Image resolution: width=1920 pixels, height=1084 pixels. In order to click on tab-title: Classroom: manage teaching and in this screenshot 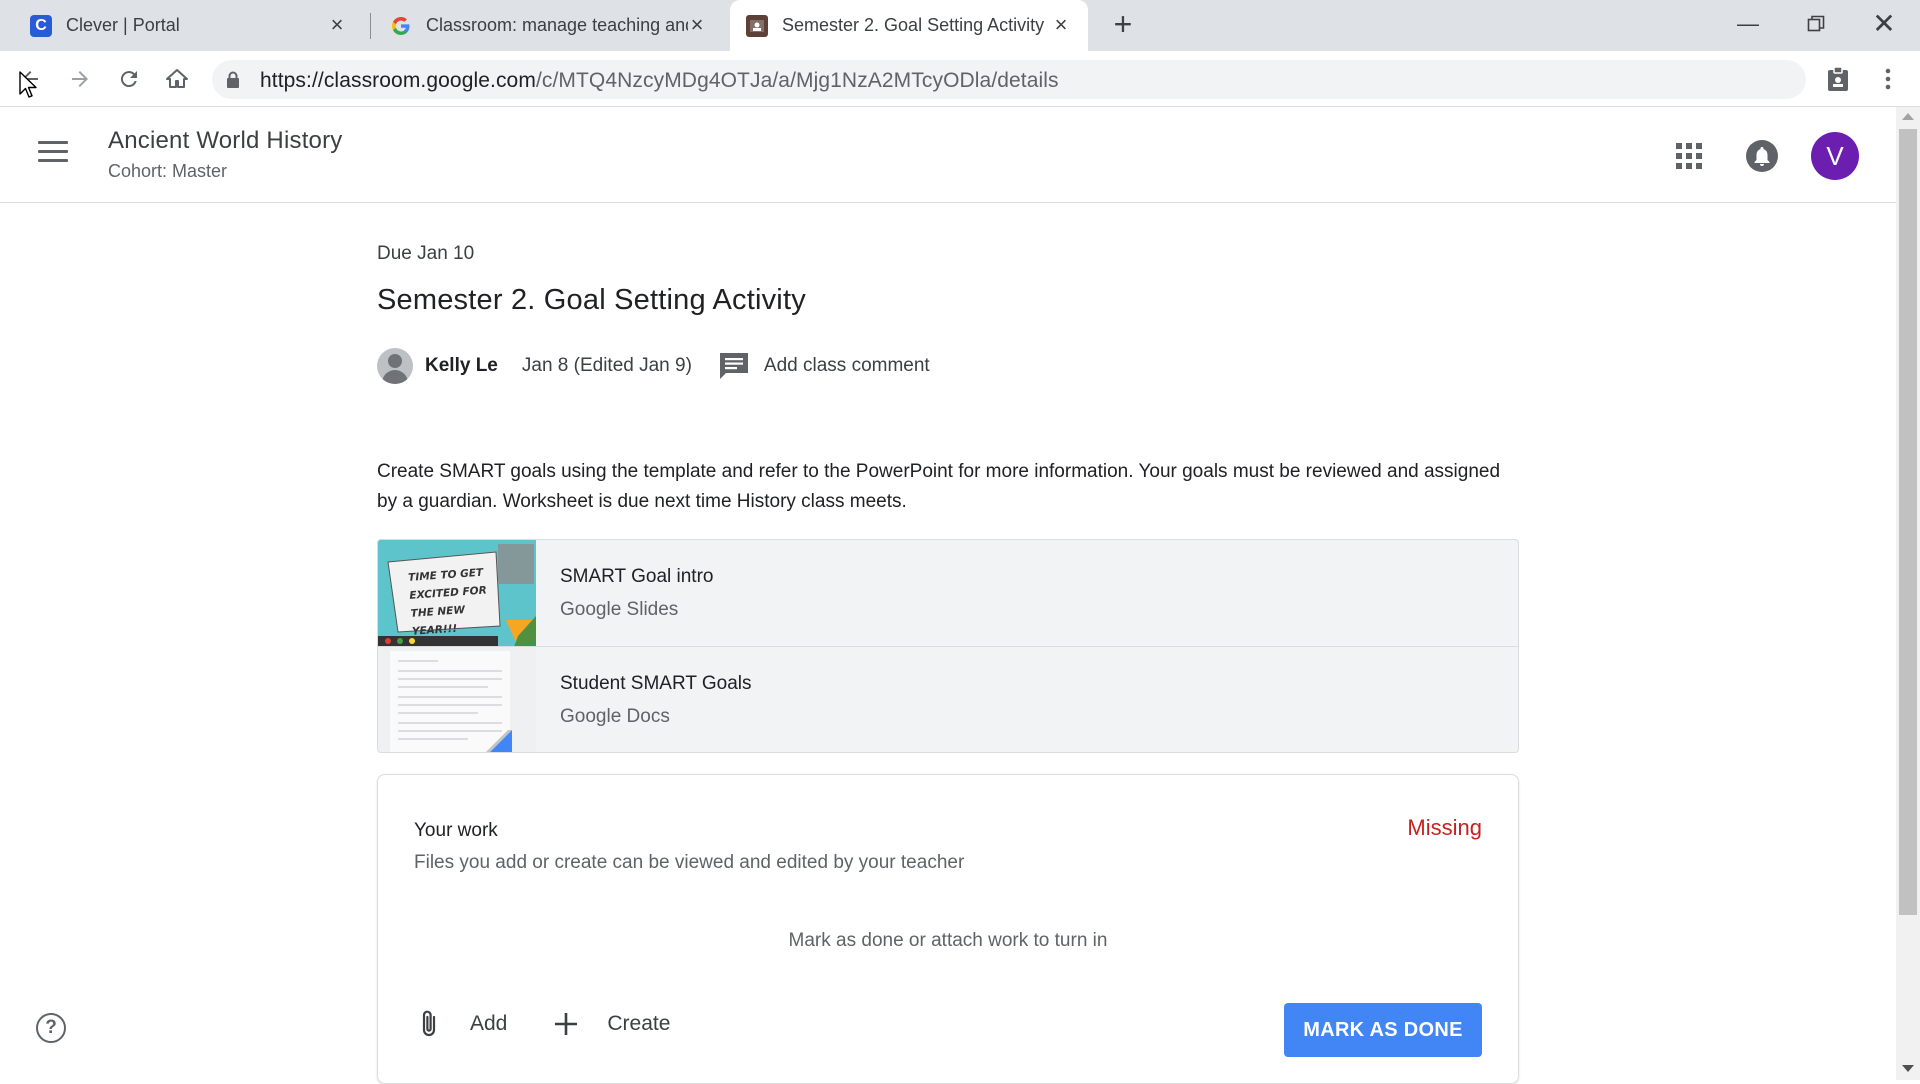, I will do `click(557, 25)`.